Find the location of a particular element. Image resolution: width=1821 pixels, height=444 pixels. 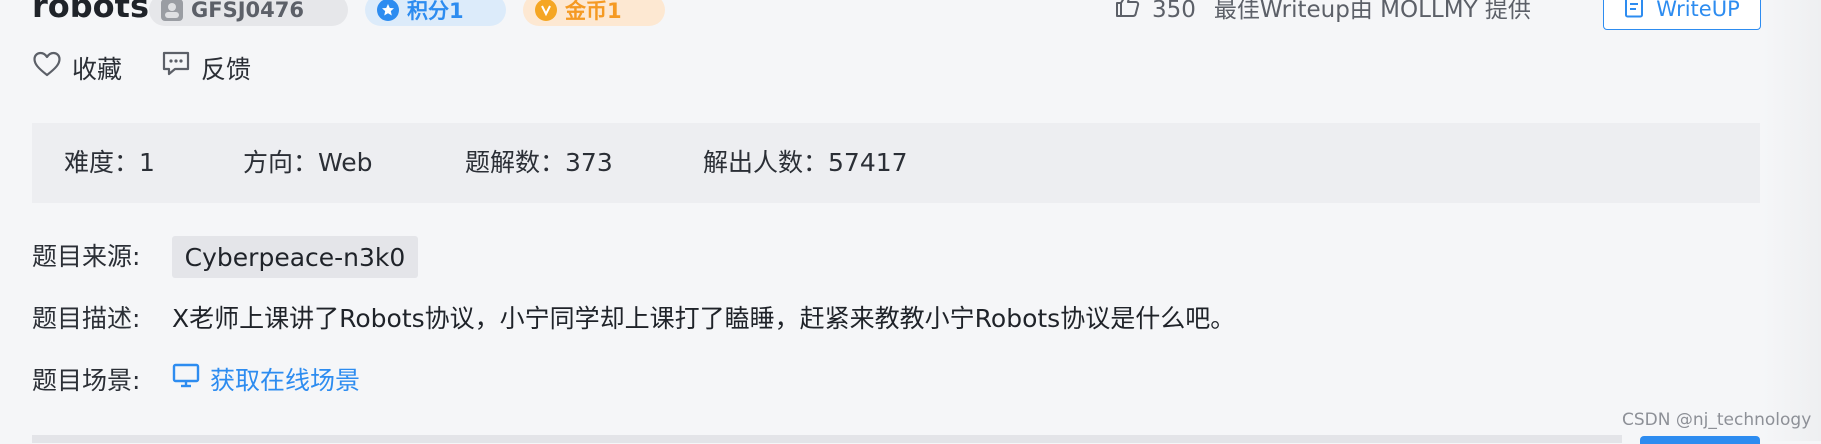

monitor-icon is located at coordinates (186, 381).